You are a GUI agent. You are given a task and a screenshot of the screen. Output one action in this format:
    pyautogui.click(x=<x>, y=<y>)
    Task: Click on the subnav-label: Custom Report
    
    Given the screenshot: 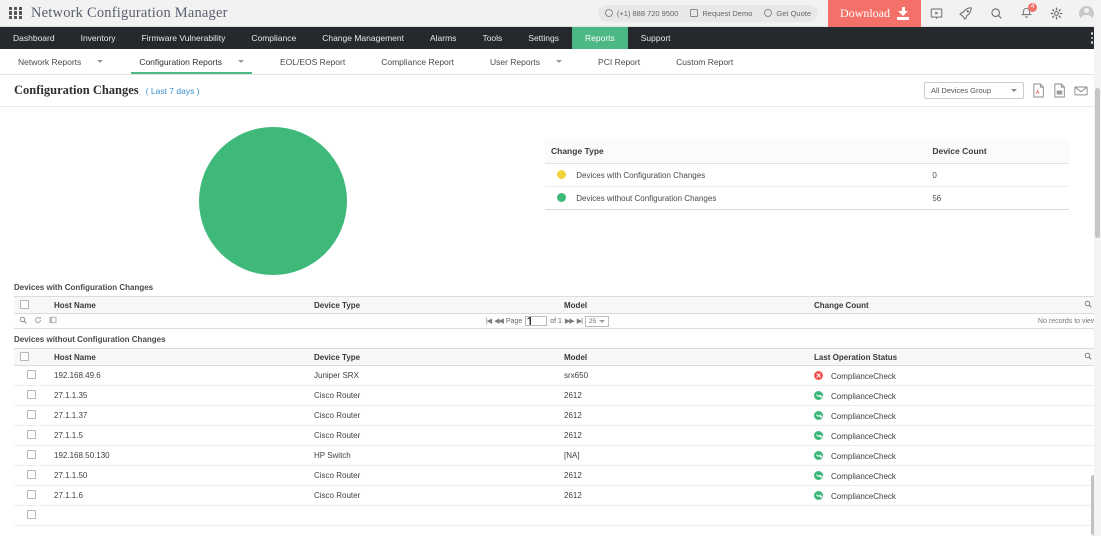 What is the action you would take?
    pyautogui.click(x=705, y=61)
    